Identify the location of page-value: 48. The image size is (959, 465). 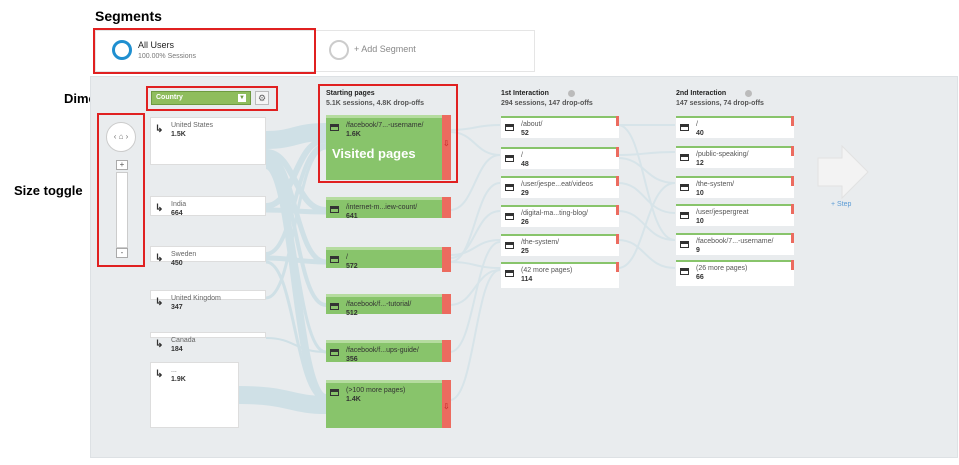
(525, 164).